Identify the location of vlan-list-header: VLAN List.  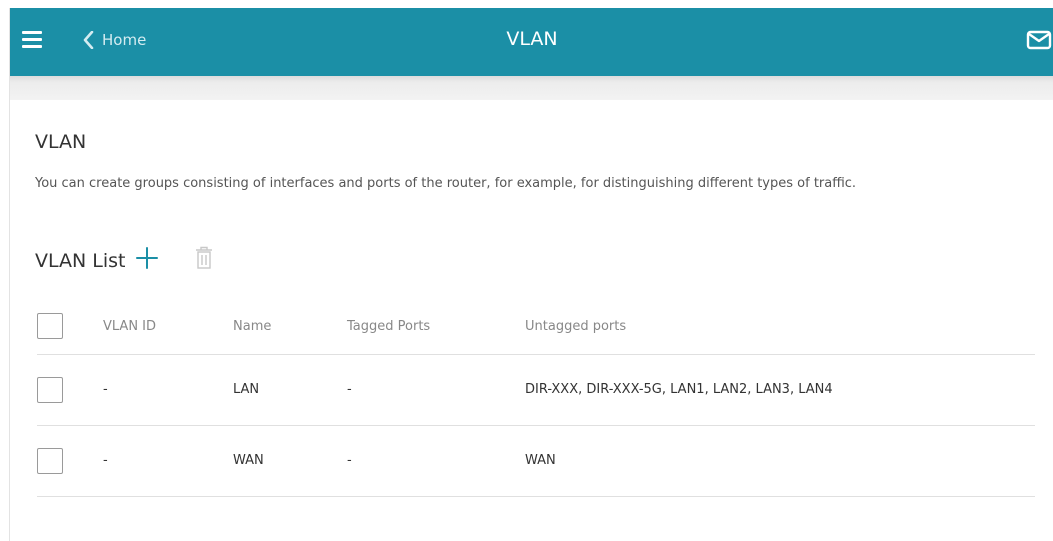
(124, 260).